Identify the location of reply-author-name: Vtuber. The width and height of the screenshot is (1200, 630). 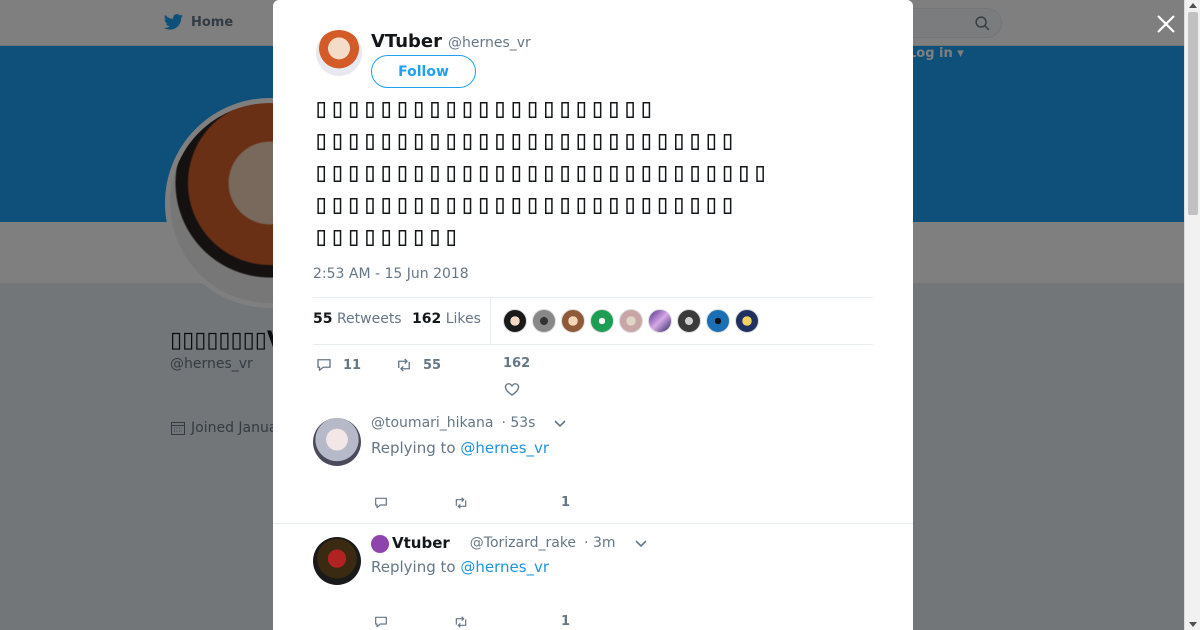
(421, 543).